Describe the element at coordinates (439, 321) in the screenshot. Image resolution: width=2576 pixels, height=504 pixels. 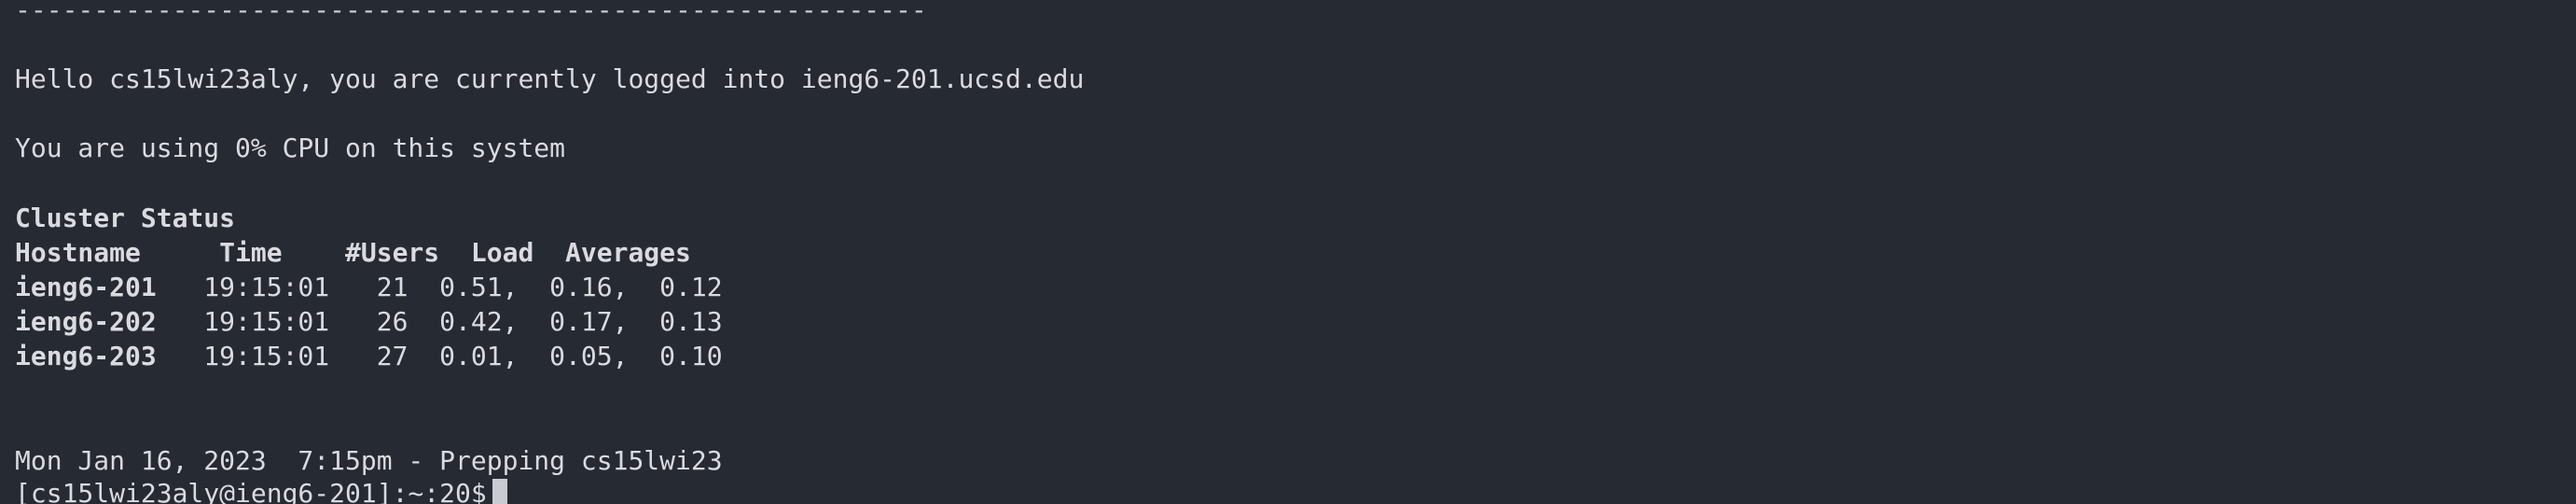
I see `row-values: 19:15:01 26 0.42, 0.17, 0.13` at that location.